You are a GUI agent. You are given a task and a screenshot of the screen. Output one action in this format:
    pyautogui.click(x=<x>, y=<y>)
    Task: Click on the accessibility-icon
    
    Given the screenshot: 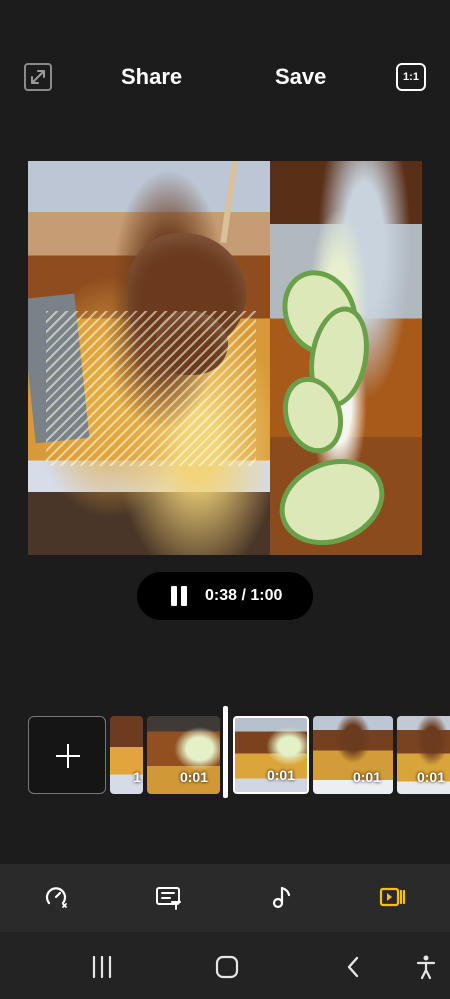 What is the action you would take?
    pyautogui.click(x=426, y=967)
    